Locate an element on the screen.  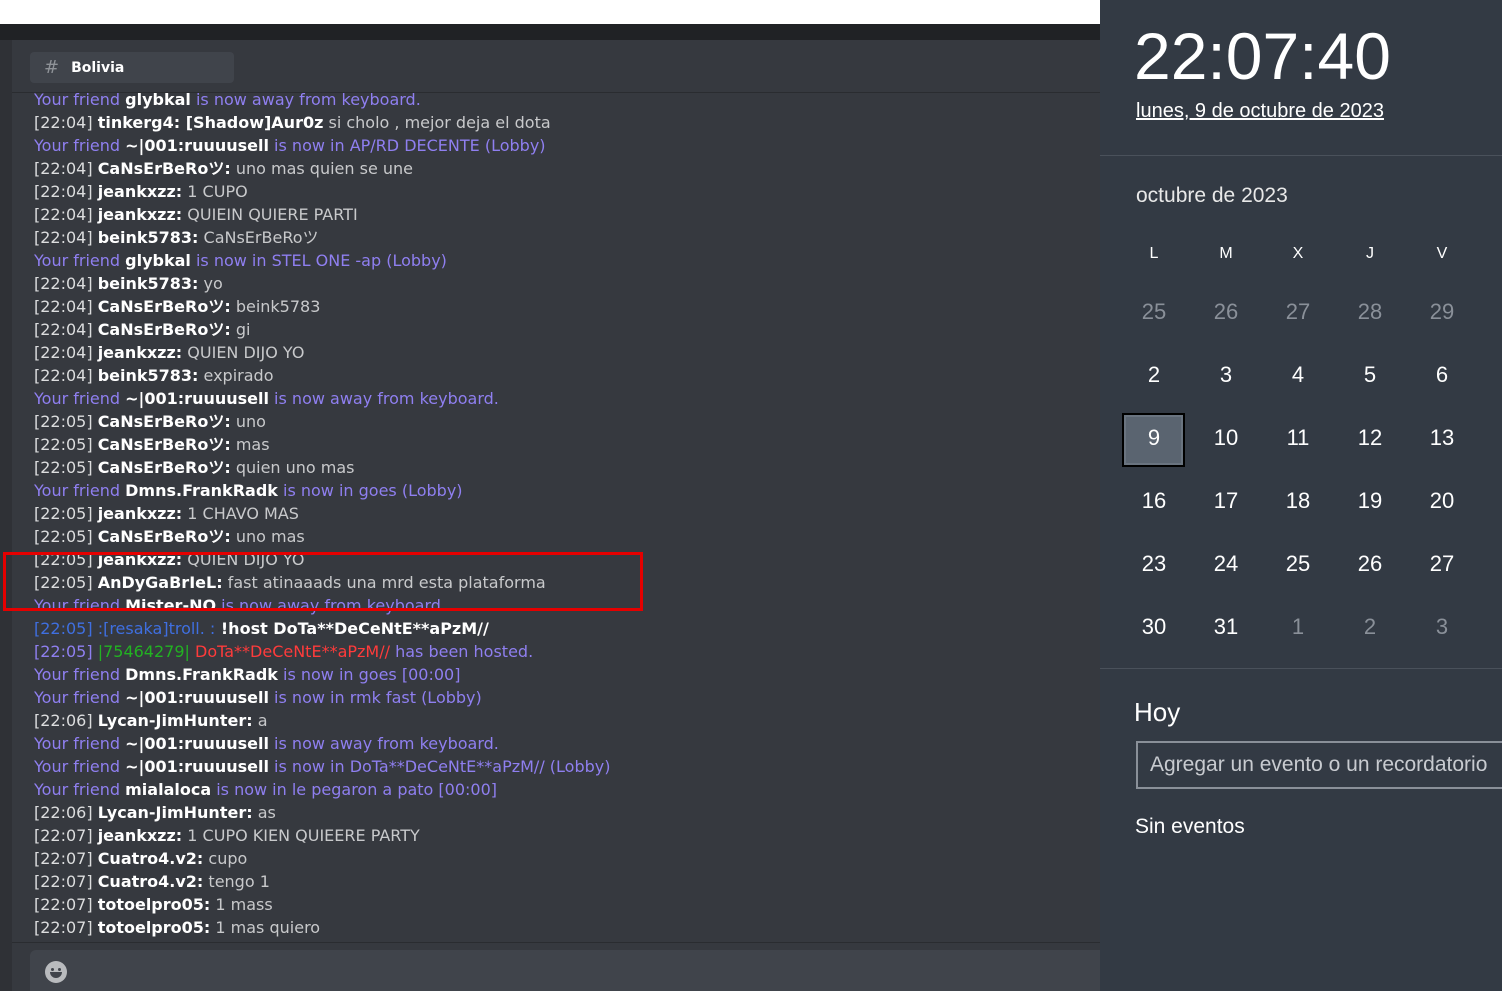
calendar-day: 23 is located at coordinates (1154, 564).